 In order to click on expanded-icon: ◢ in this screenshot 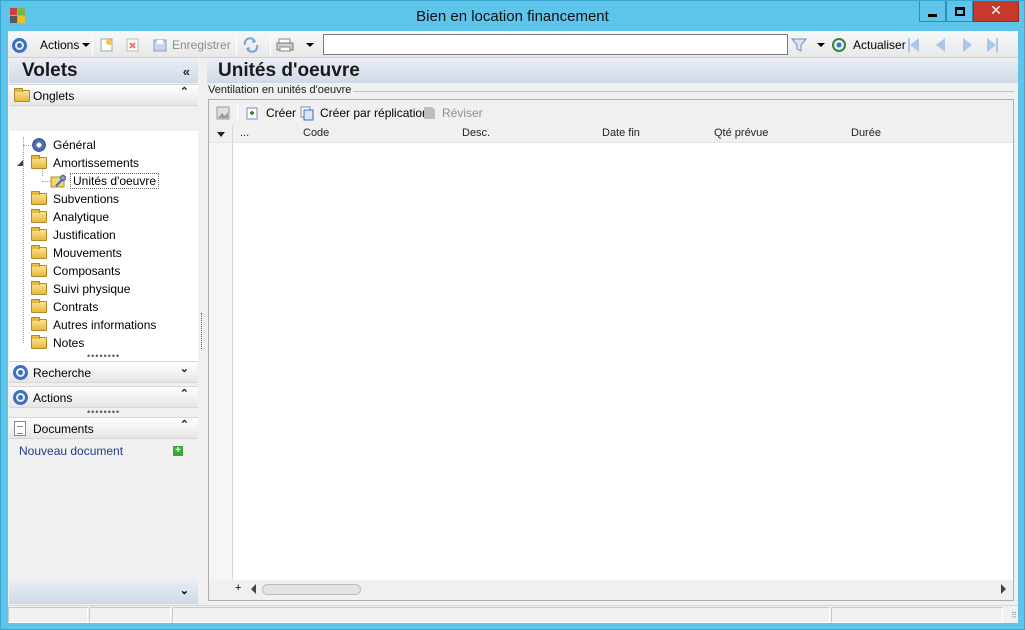, I will do `click(20, 162)`.